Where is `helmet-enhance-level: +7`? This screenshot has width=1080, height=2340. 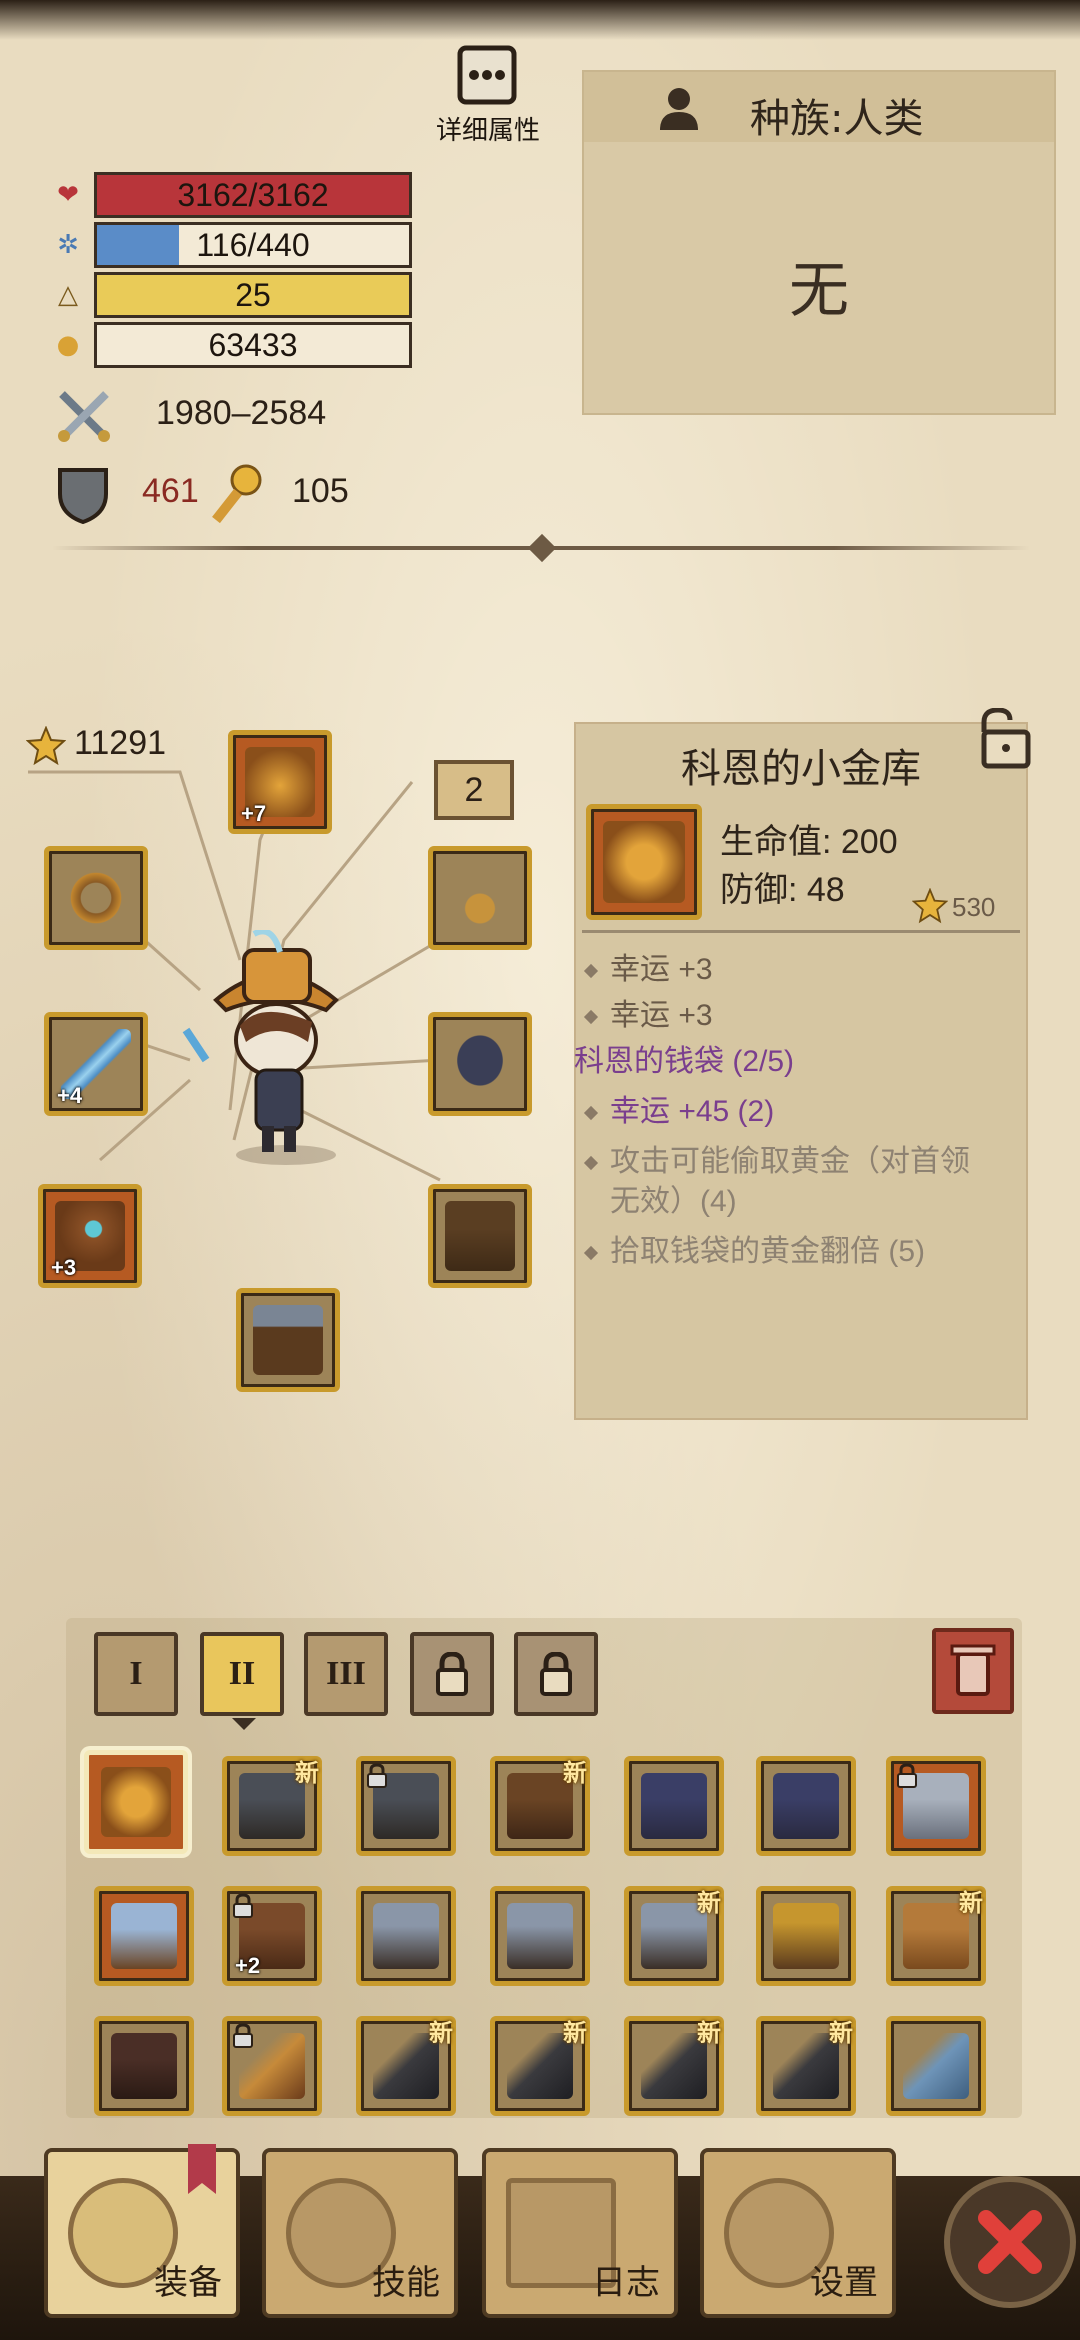 helmet-enhance-level: +7 is located at coordinates (254, 813).